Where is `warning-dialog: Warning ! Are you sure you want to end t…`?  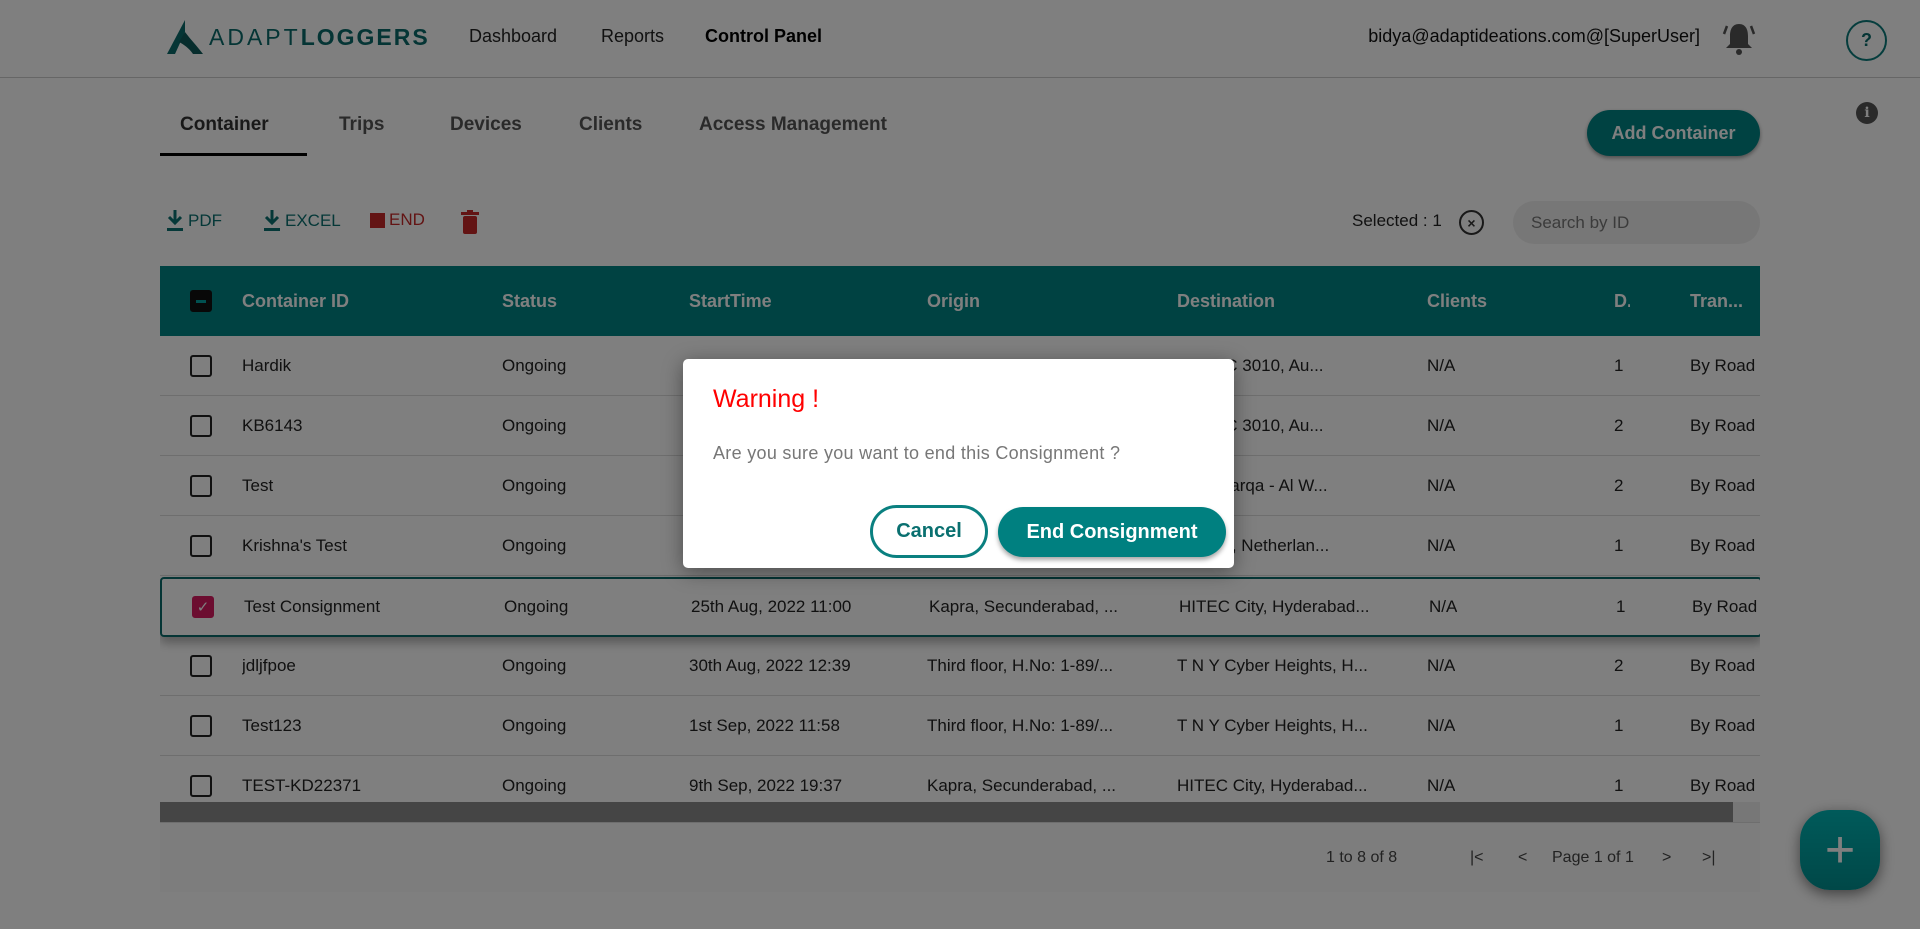 warning-dialog: Warning ! Are you sure you want to end t… is located at coordinates (958, 463).